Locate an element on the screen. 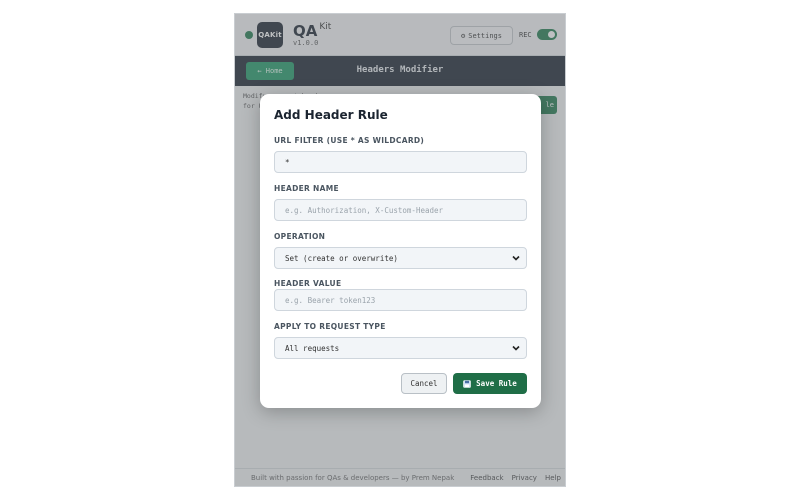 The width and height of the screenshot is (800, 500). save-disk-icon is located at coordinates (467, 383).